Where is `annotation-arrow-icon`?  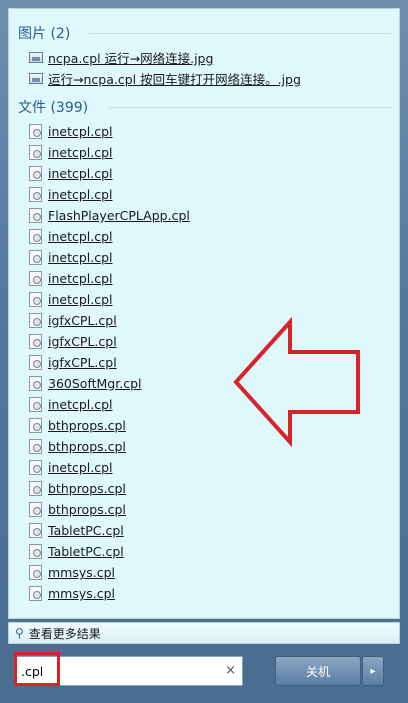
annotation-arrow-icon is located at coordinates (296, 382).